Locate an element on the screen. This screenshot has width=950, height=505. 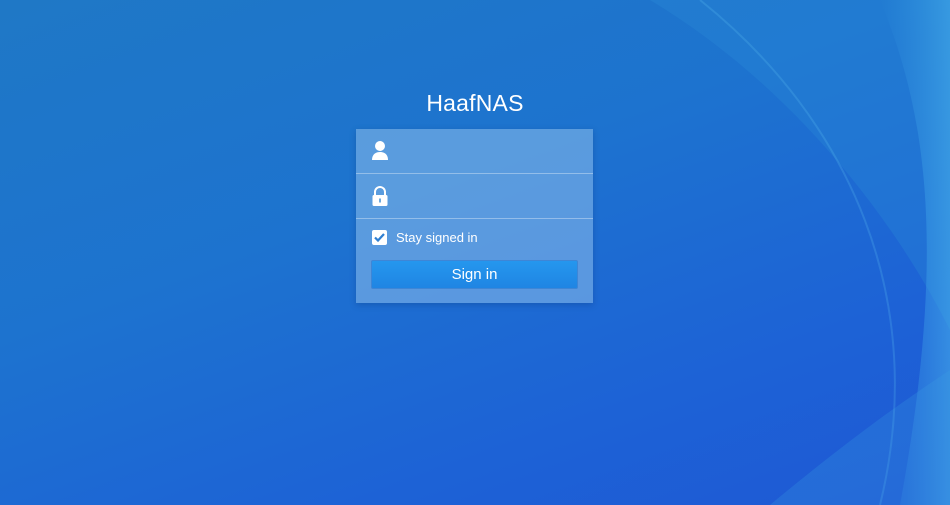
stay-signed-in: Stay signed in is located at coordinates (425, 237).